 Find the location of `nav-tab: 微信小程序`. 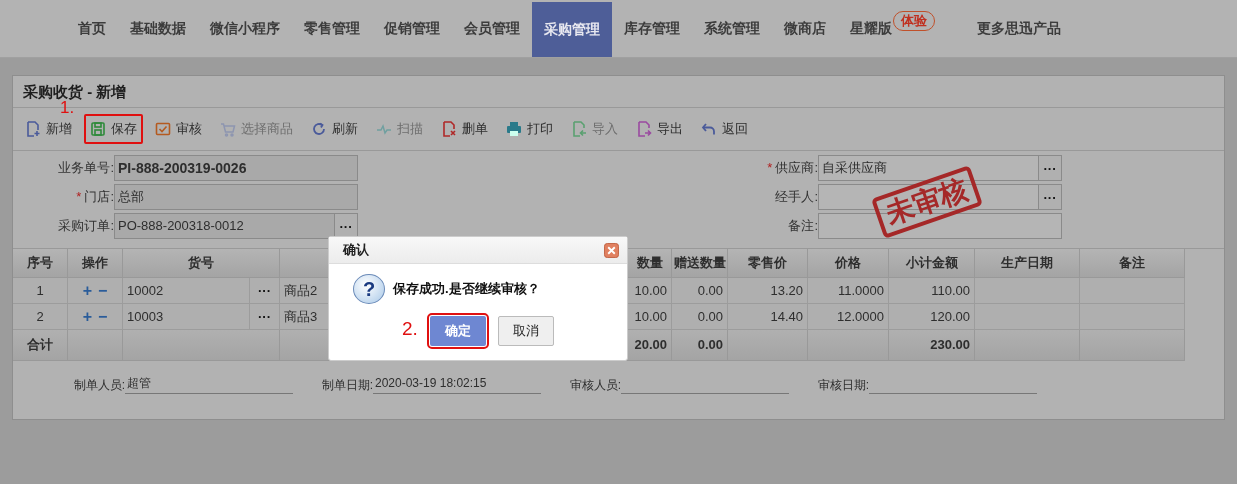

nav-tab: 微信小程序 is located at coordinates (245, 28).